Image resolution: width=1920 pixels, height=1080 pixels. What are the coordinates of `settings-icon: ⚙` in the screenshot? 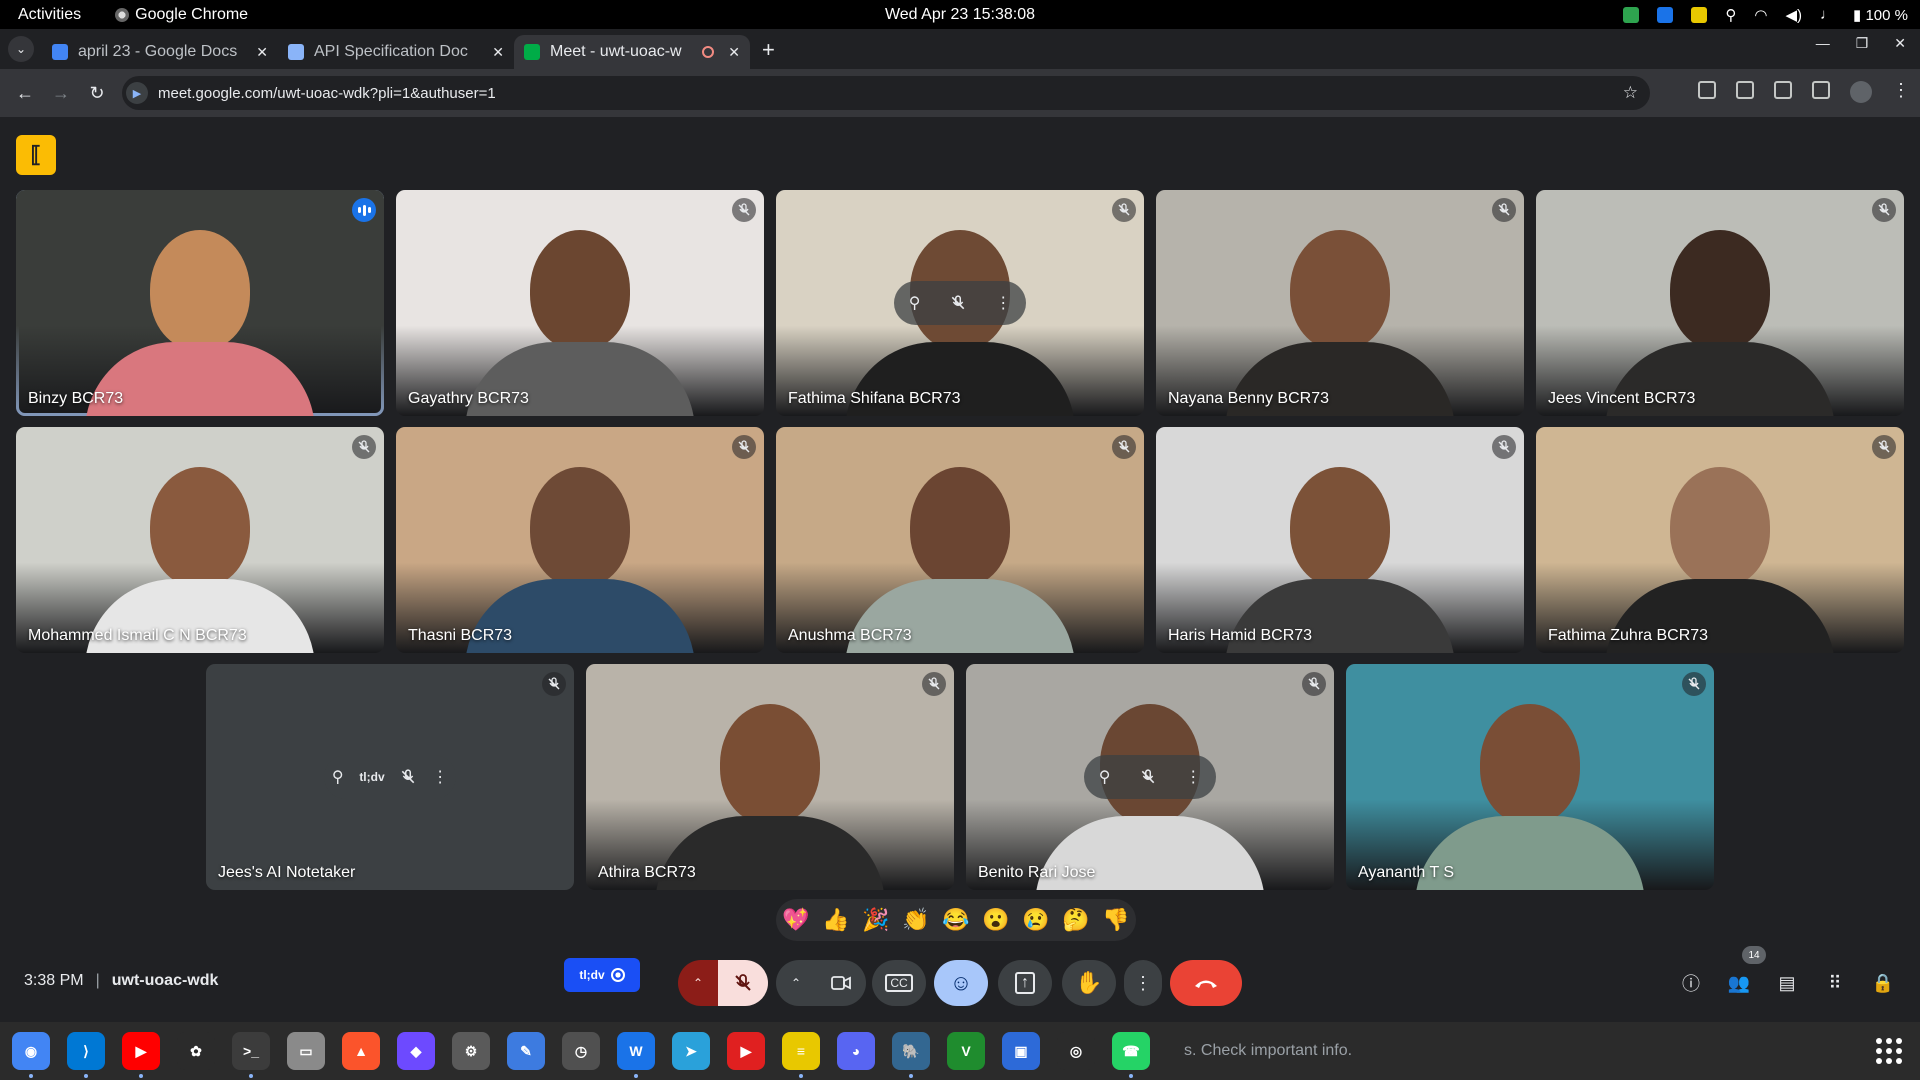 It's located at (471, 1051).